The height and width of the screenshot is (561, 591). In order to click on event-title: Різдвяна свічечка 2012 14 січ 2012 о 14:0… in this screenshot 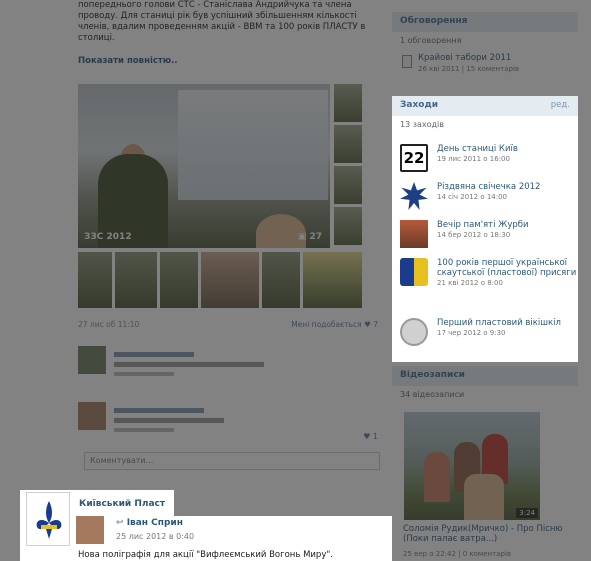, I will do `click(507, 192)`.